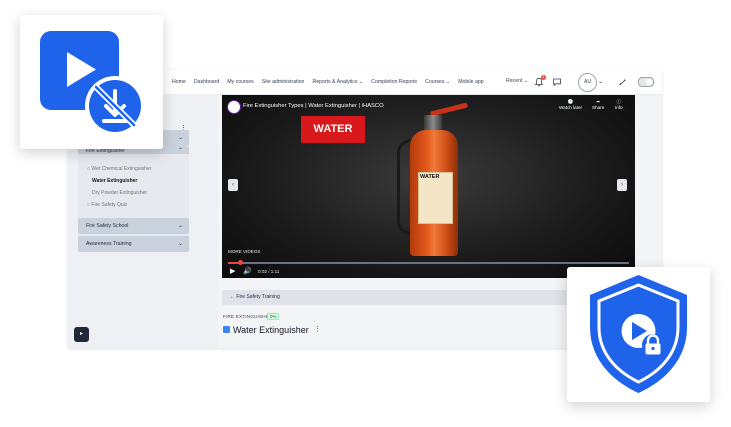 The image size is (731, 427). Describe the element at coordinates (232, 271) in the screenshot. I see `play-icon: ▶` at that location.